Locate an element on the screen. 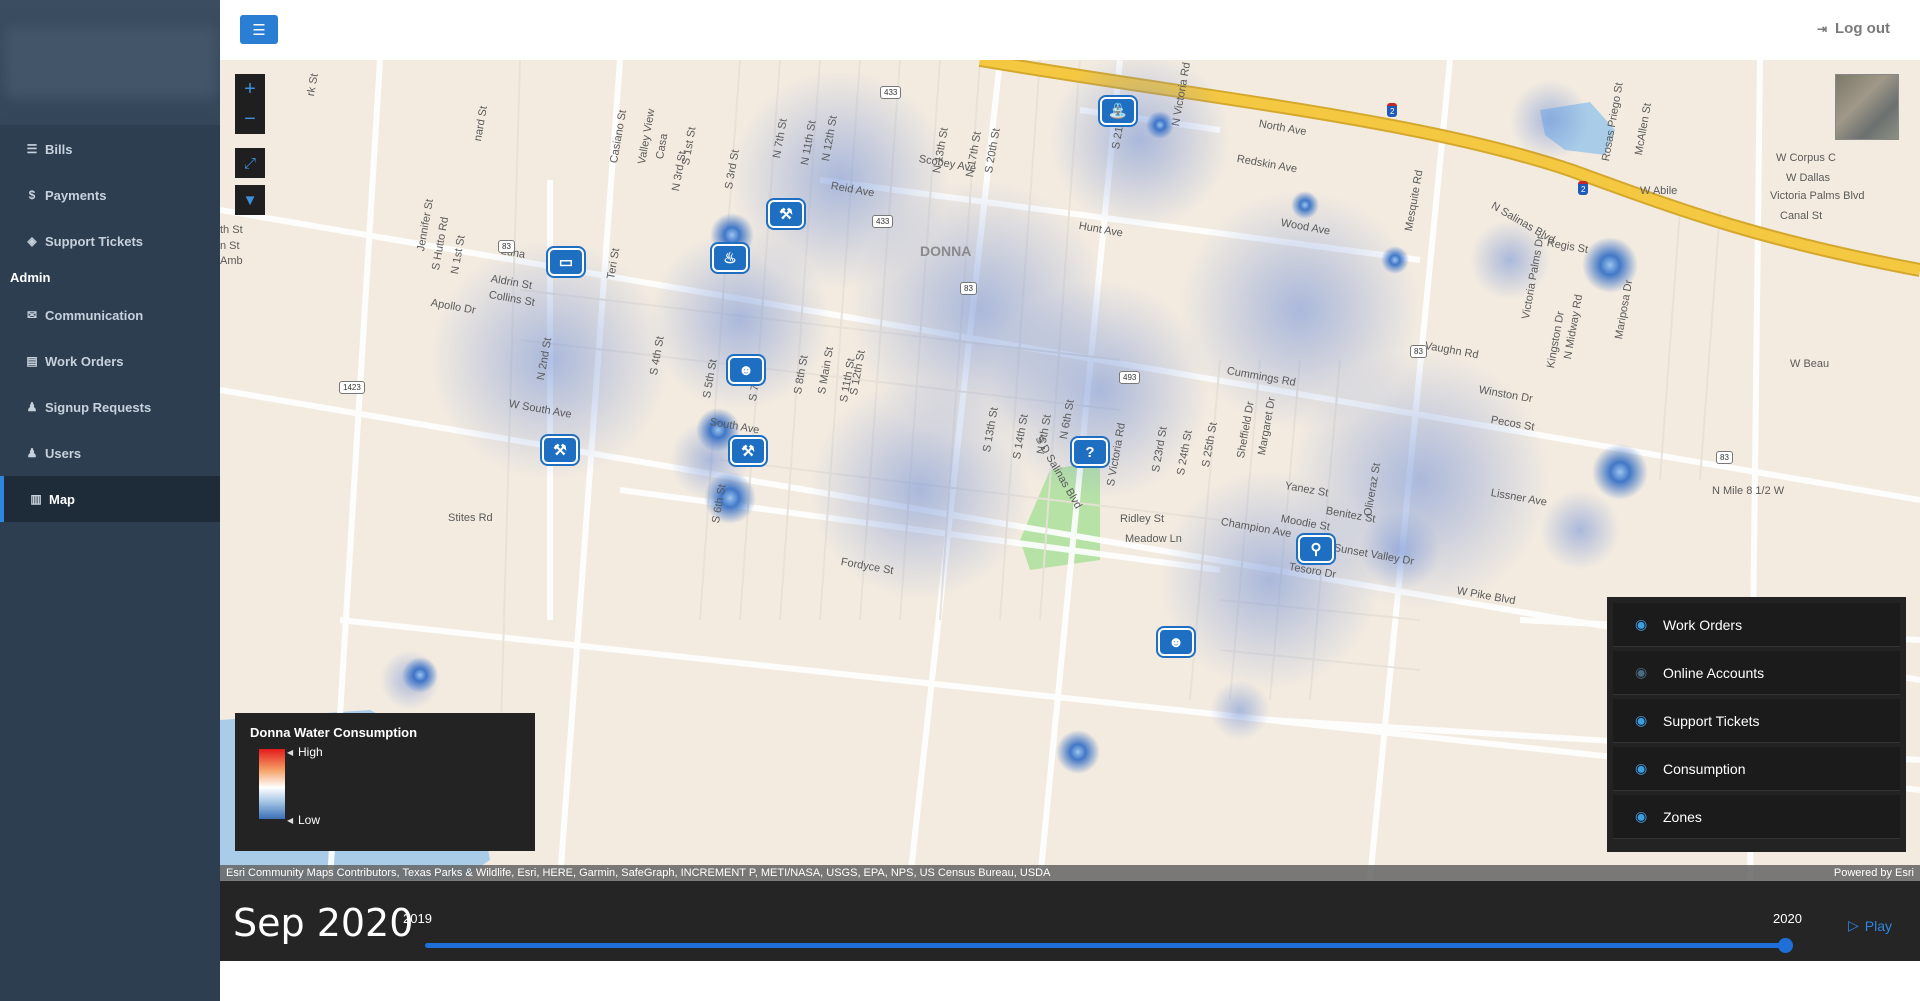  street-label: N Salinas Blvd is located at coordinates (1523, 223).